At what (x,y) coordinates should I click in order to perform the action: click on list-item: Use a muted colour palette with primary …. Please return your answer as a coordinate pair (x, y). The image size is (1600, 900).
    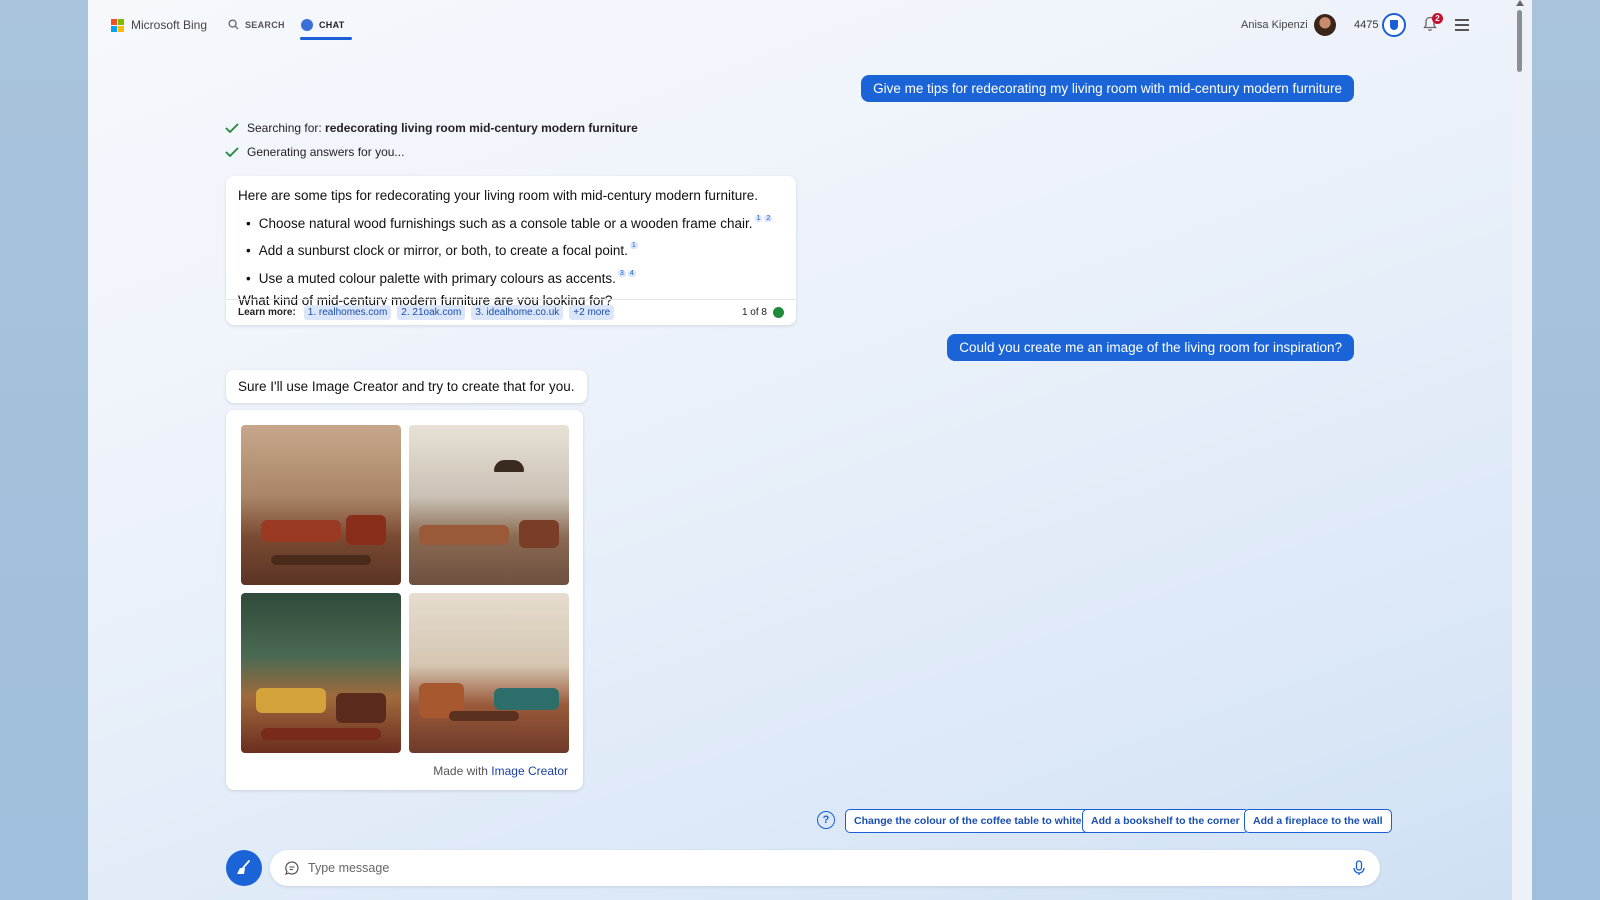
    Looking at the image, I should click on (515, 277).